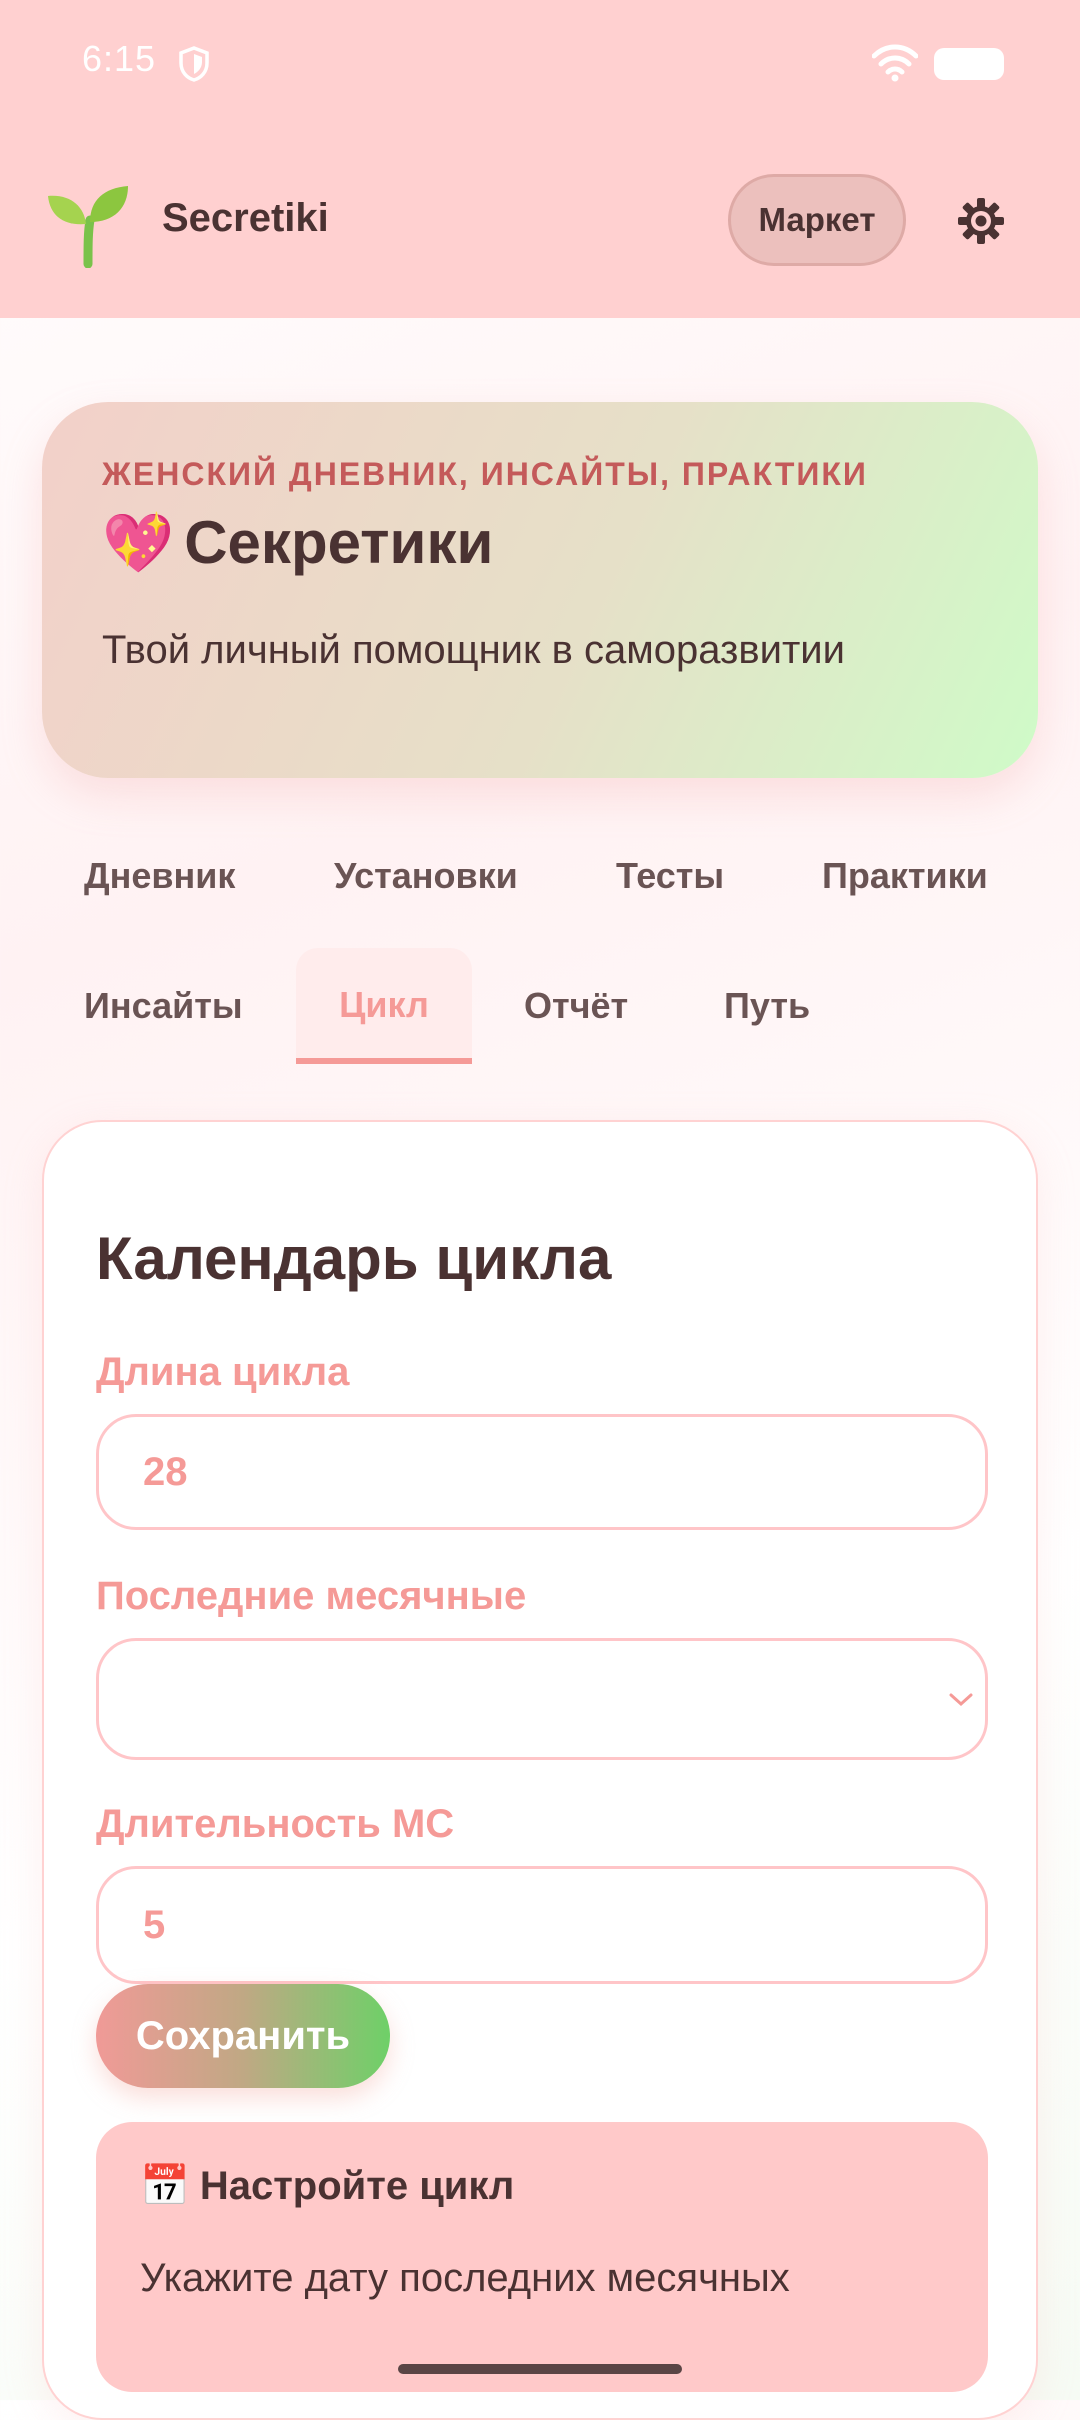 This screenshot has height=2420, width=1080. Describe the element at coordinates (817, 220) in the screenshot. I see `market-button: Маркет` at that location.